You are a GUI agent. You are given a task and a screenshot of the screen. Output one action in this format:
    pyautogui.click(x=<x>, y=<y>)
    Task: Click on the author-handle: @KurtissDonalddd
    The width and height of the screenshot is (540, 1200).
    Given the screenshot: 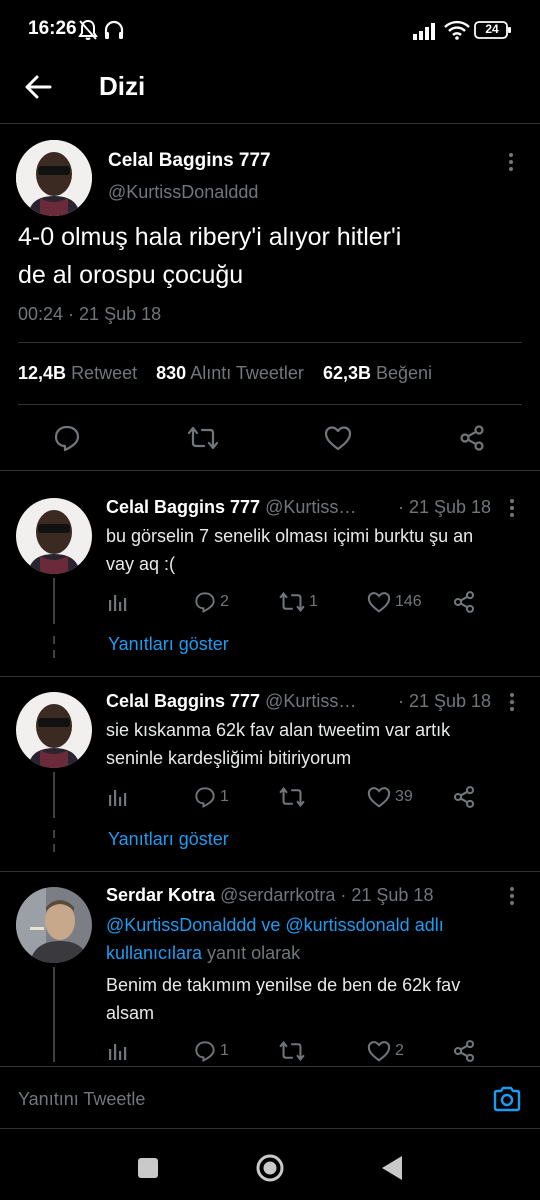 What is the action you would take?
    pyautogui.click(x=183, y=192)
    